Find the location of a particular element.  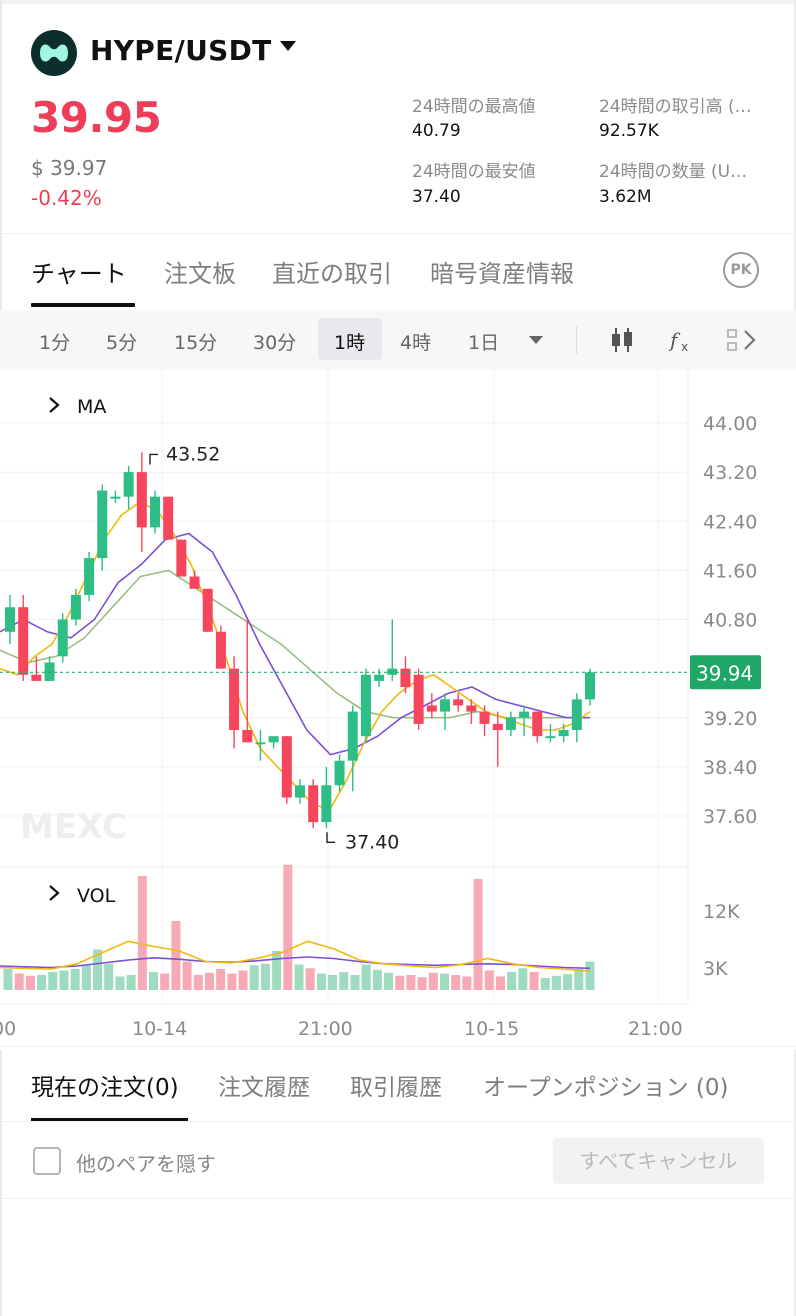

tab-open-orders: 現在の注文(0) is located at coordinates (105, 1085).